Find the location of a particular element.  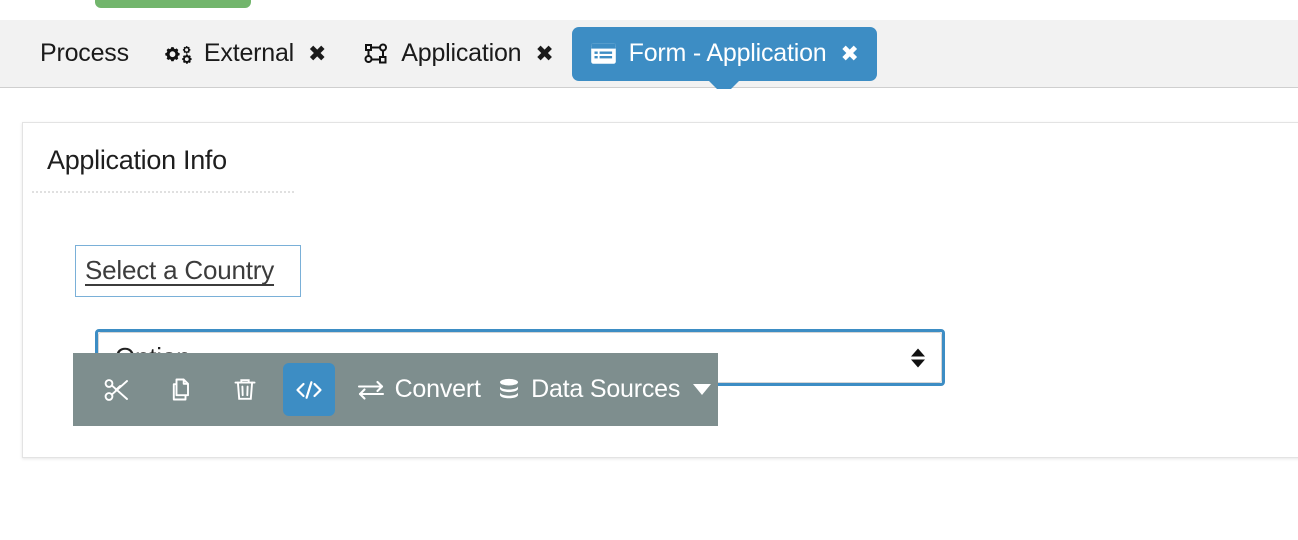

select-stepper-icon is located at coordinates (918, 357).